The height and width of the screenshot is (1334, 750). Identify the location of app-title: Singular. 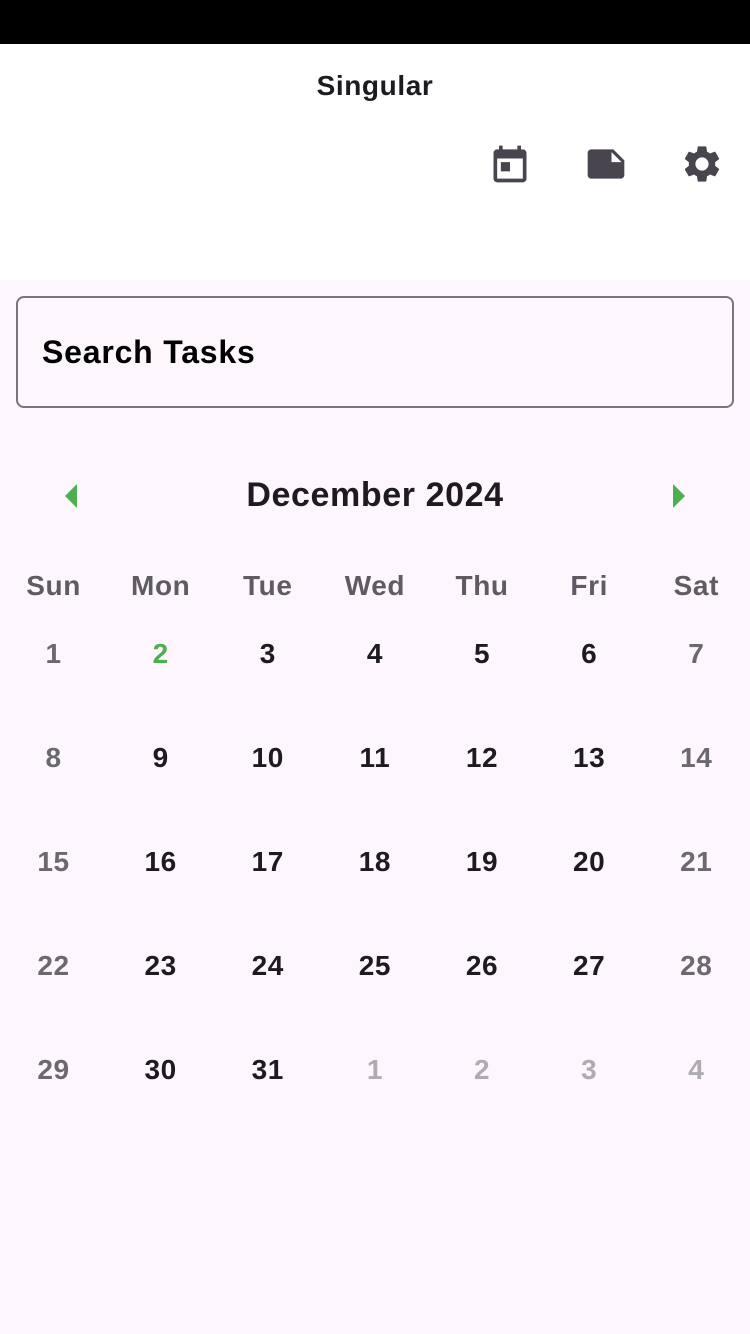
(375, 85).